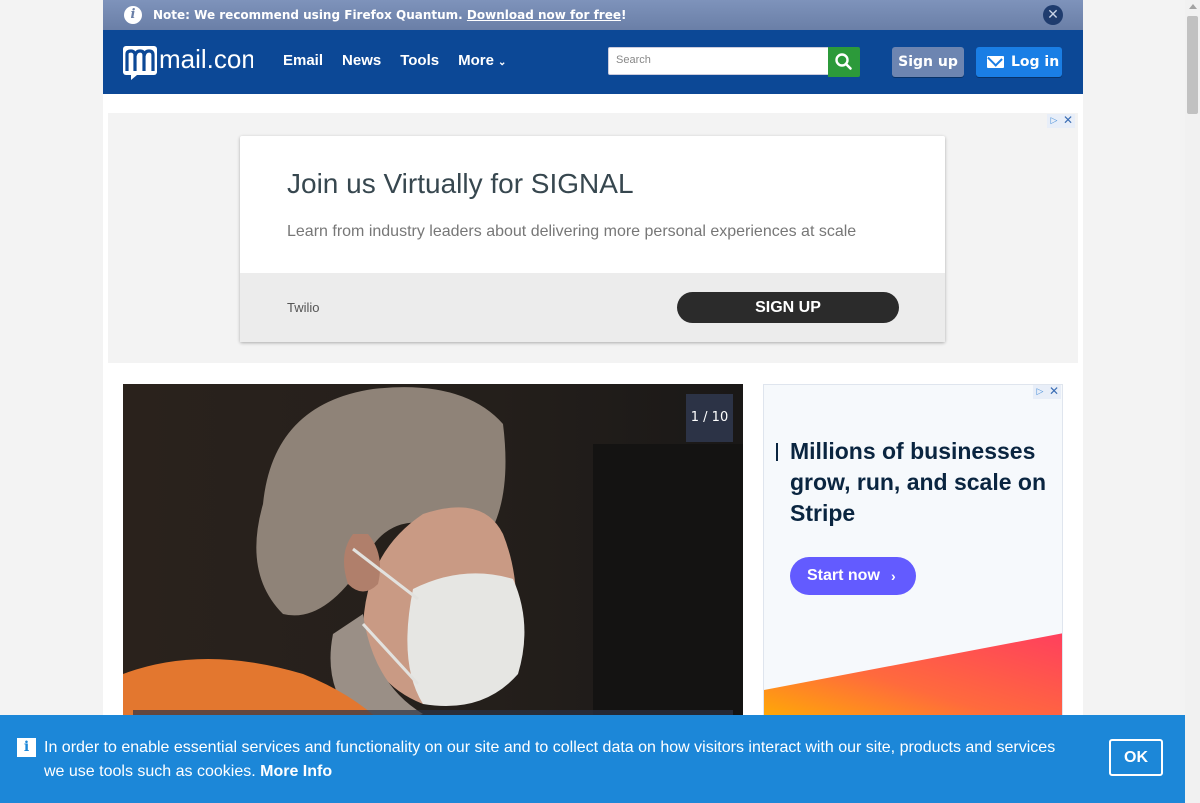 Image resolution: width=1200 pixels, height=803 pixels. What do you see at coordinates (592, 307) in the screenshot?
I see `ad-footer: Twilio SIGN UP` at bounding box center [592, 307].